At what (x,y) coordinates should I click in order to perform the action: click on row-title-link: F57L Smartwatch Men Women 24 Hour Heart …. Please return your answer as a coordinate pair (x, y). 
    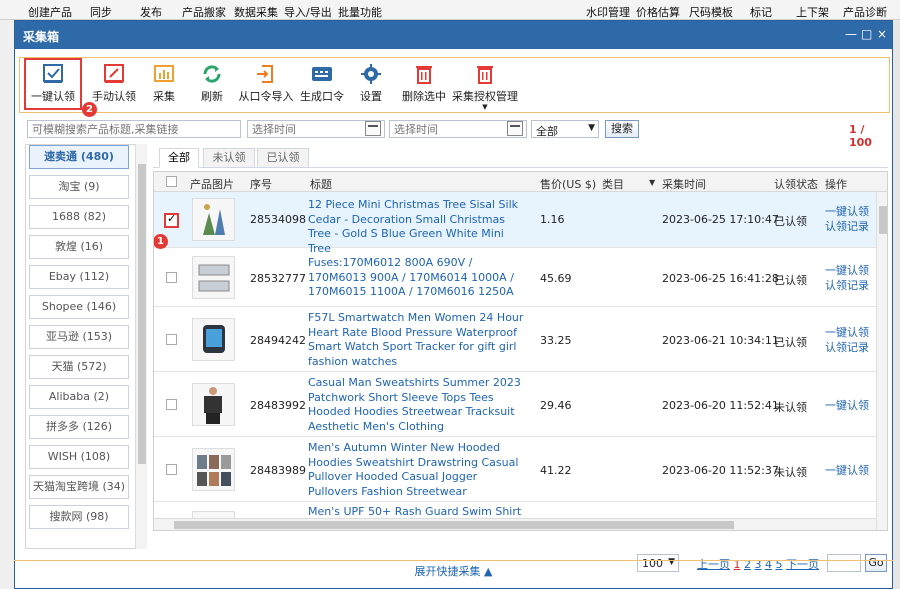
    Looking at the image, I should click on (419, 340).